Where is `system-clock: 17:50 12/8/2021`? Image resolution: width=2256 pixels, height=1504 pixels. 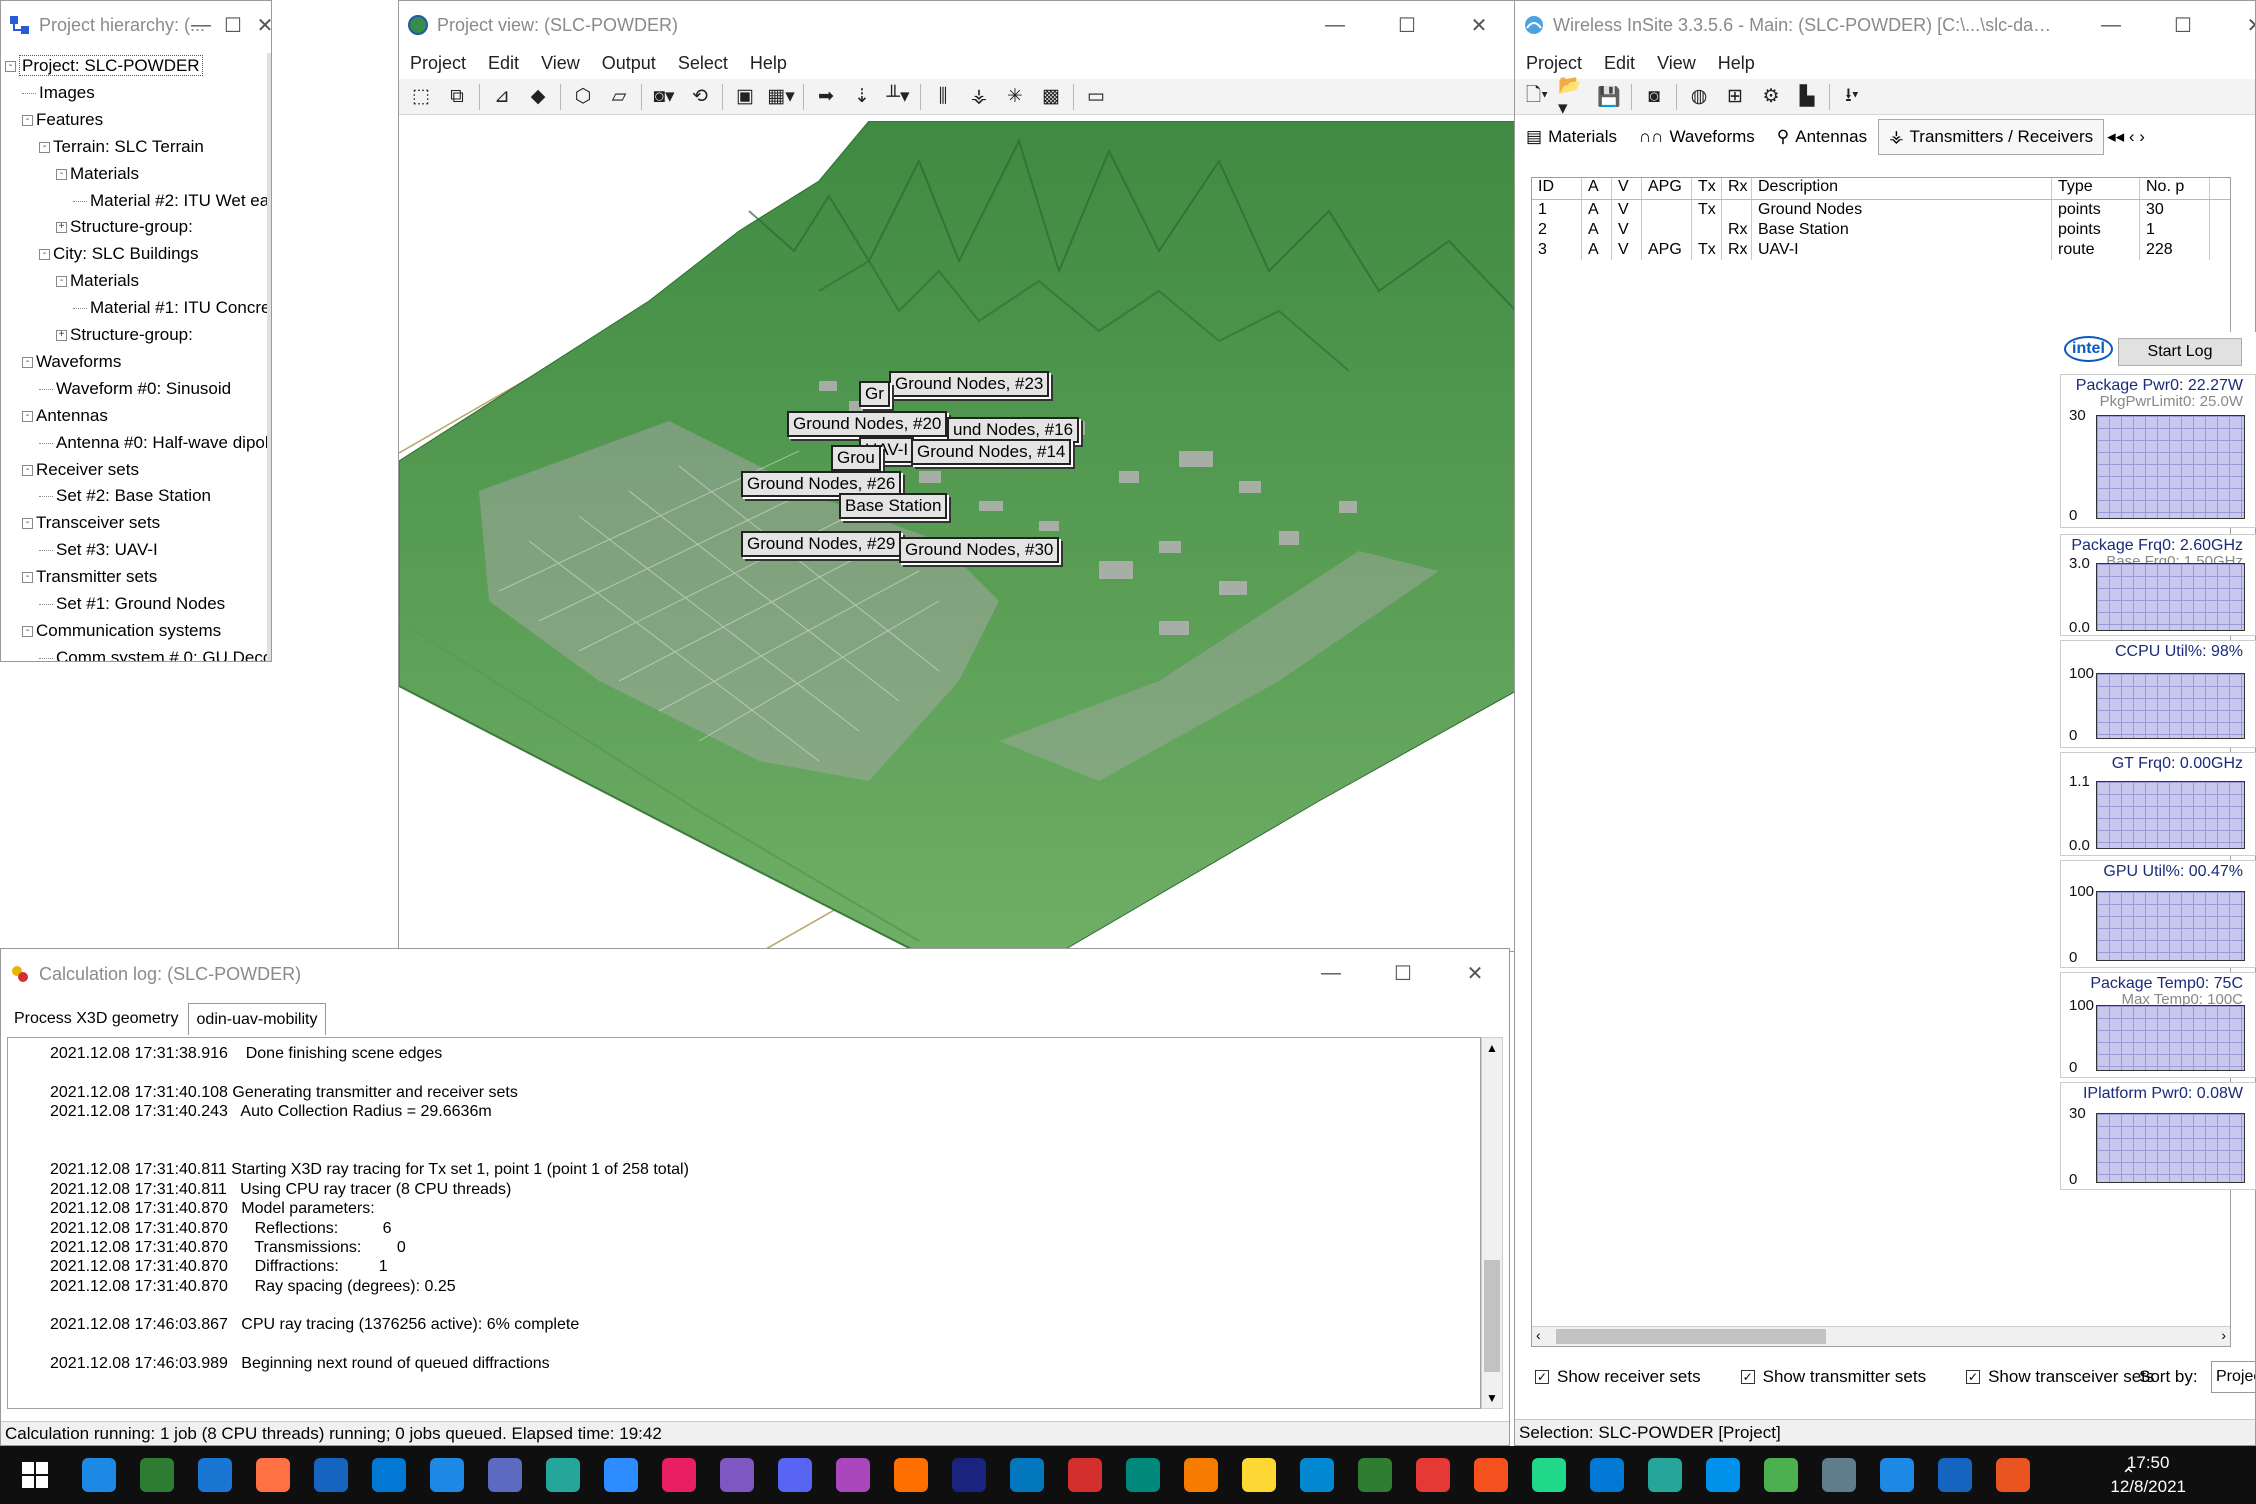
system-clock: 17:50 12/8/2021 is located at coordinates (2148, 1475).